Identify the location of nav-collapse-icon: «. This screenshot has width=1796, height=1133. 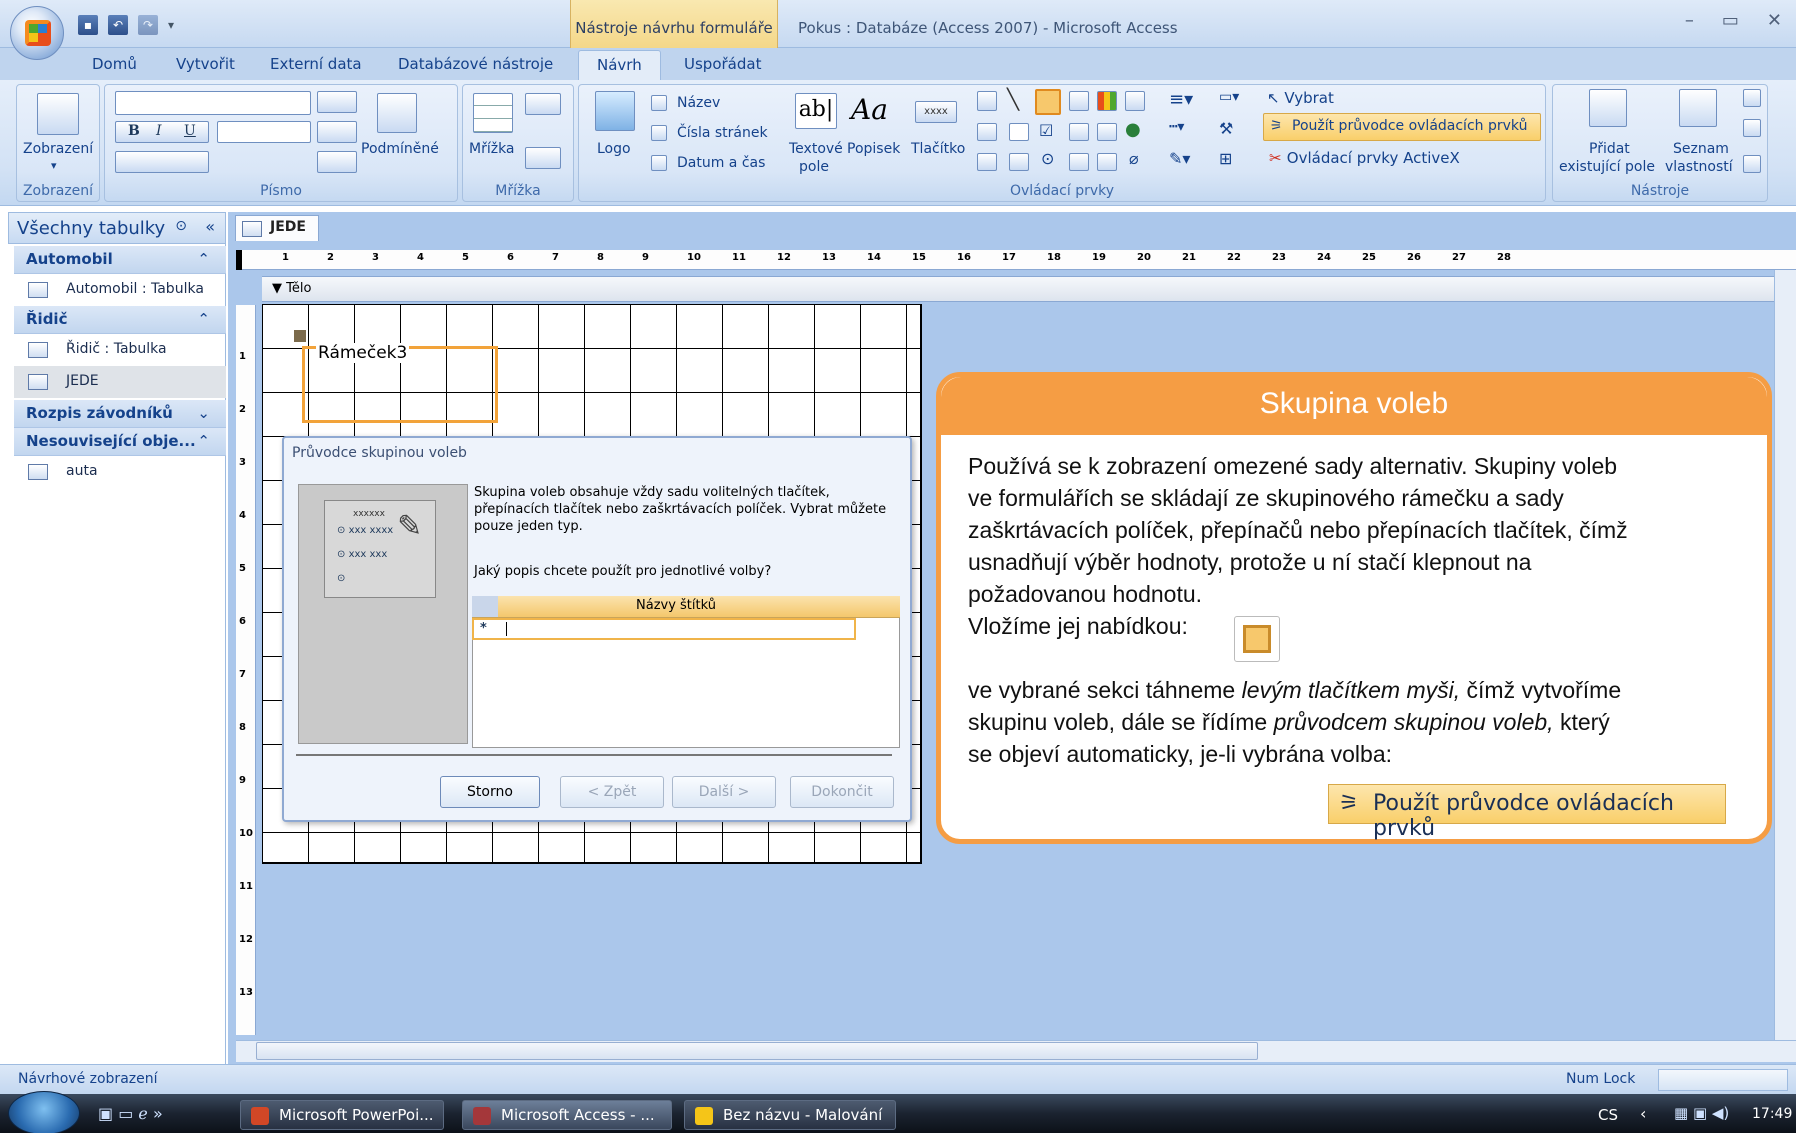
(210, 226).